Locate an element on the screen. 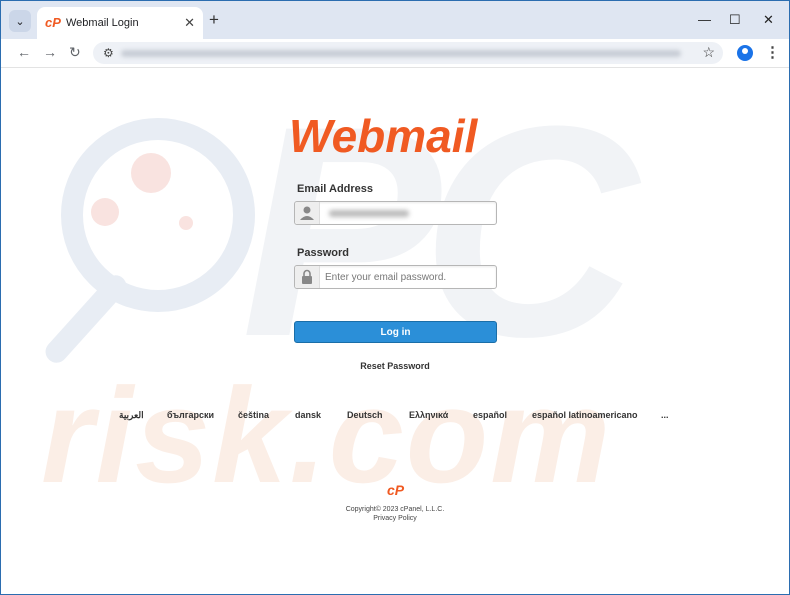  tab-close-icon: ✕ is located at coordinates (189, 23).